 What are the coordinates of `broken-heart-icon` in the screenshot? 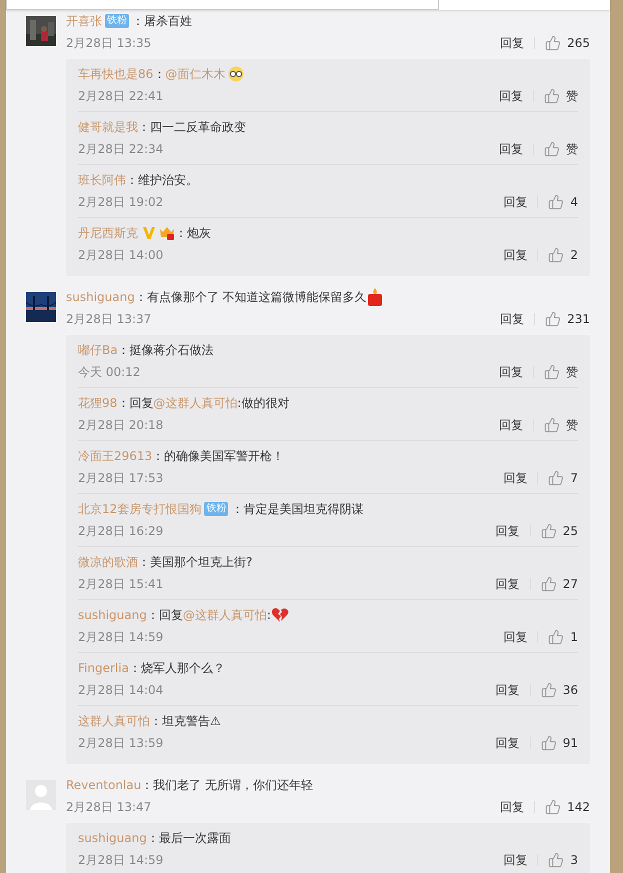 It's located at (279, 615).